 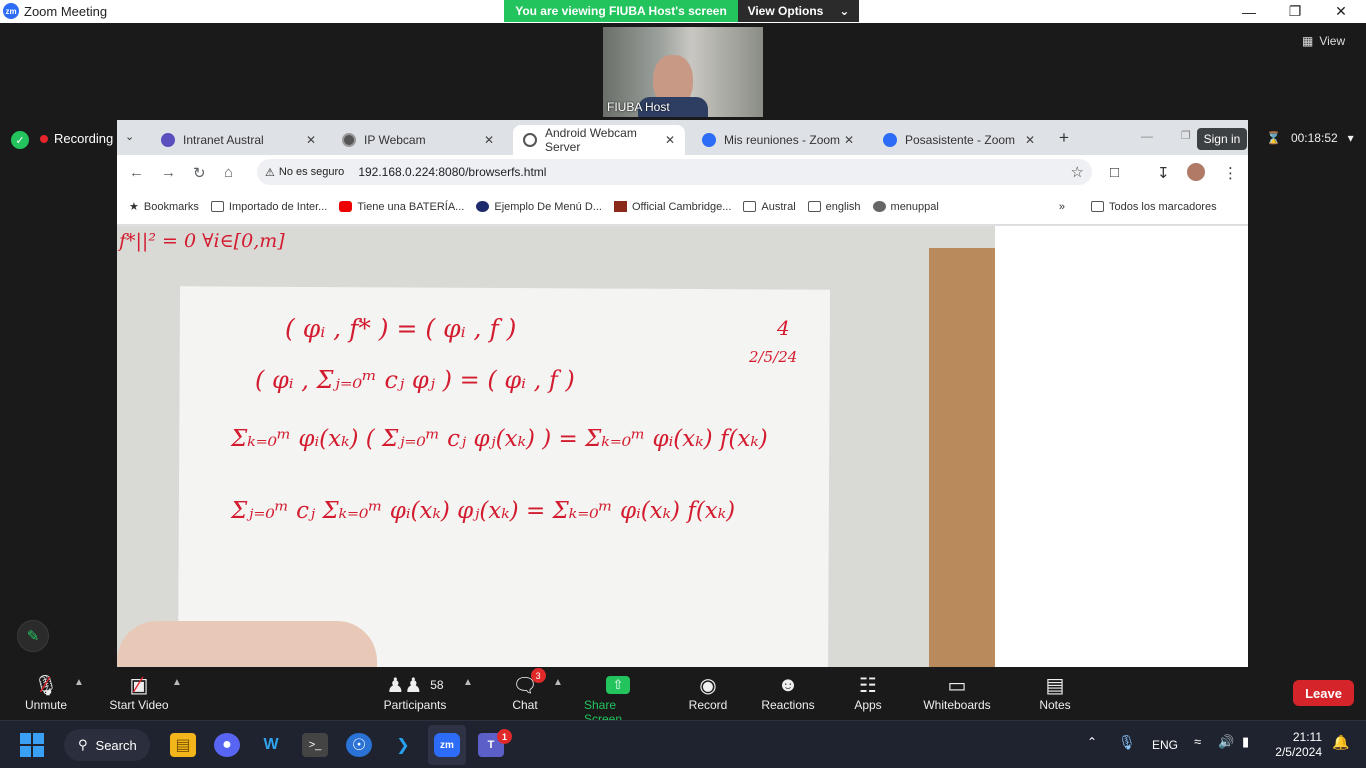 What do you see at coordinates (447, 745) in the screenshot?
I see `zoom-app-icon: zm` at bounding box center [447, 745].